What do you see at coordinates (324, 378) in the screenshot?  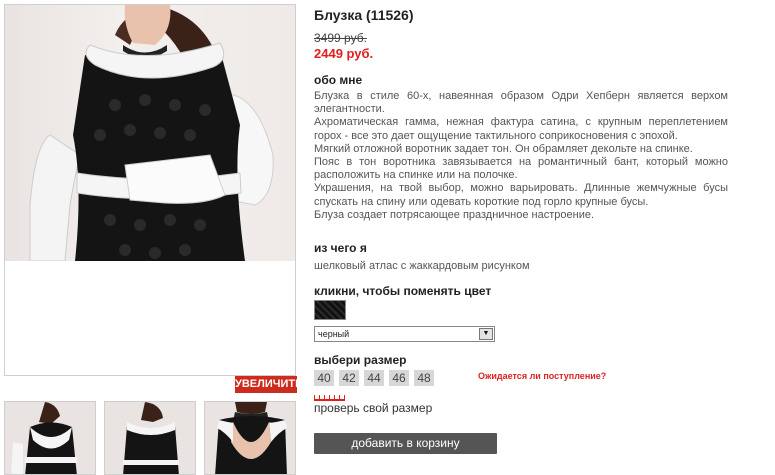 I see `size-option: 40` at bounding box center [324, 378].